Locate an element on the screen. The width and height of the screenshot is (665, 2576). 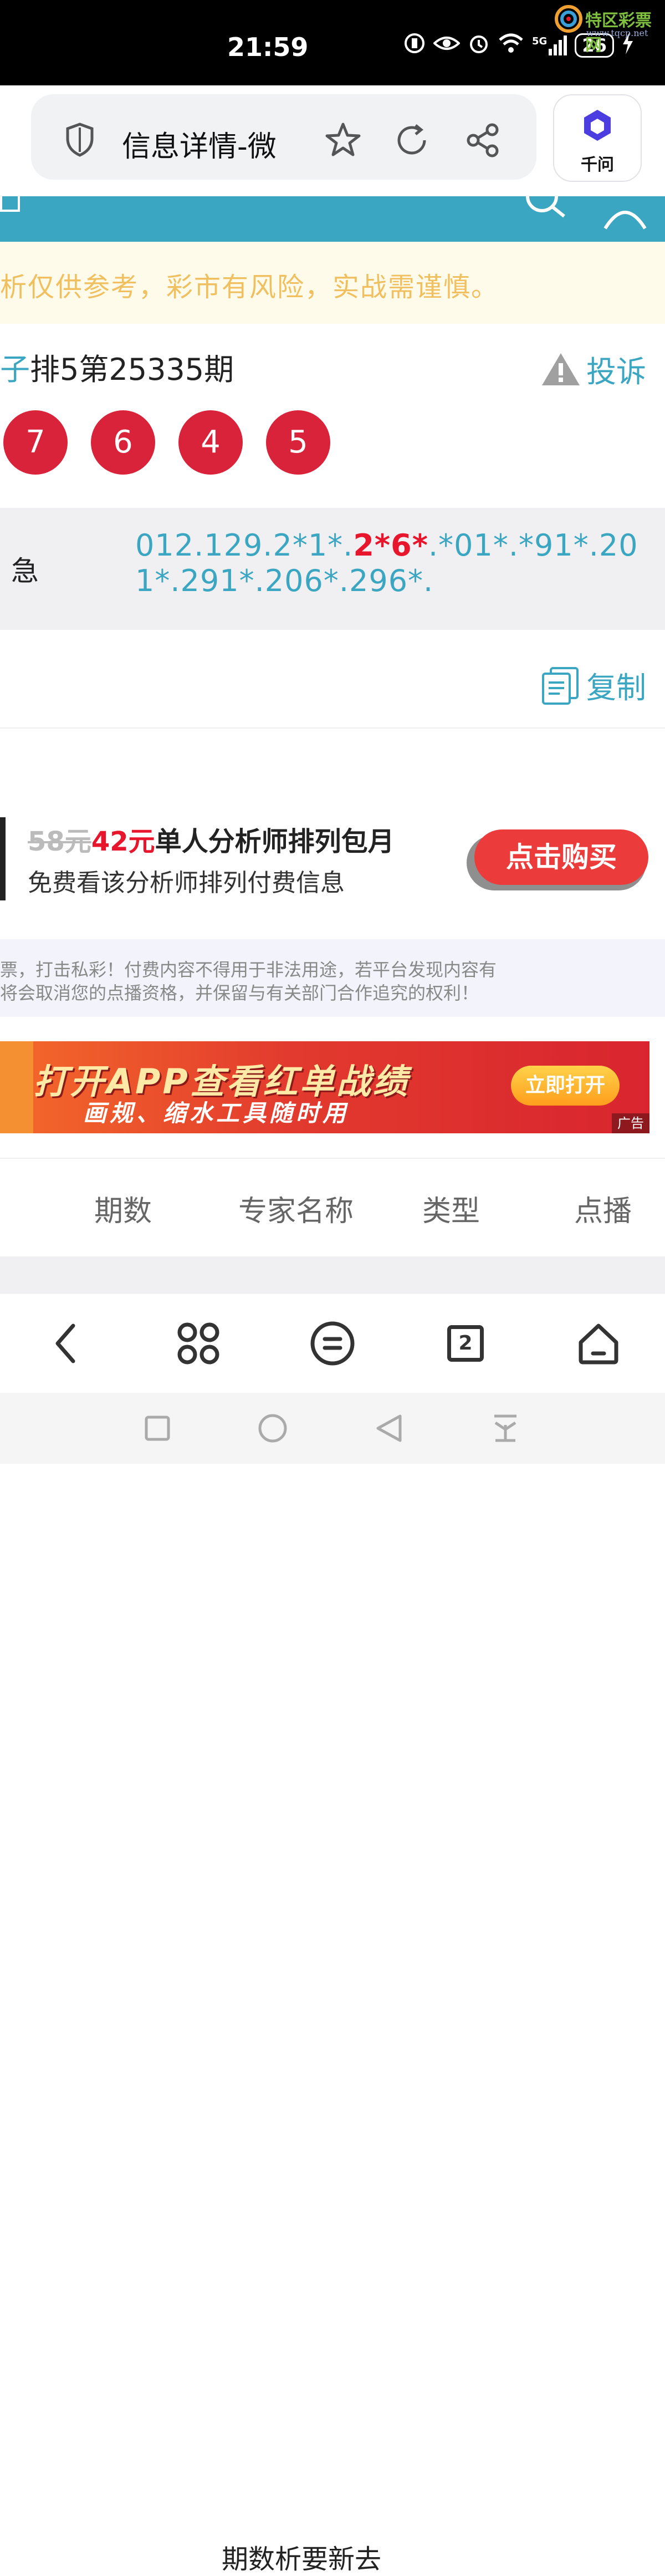
risk-notice: 析仅供参考，彩市有风险，实战需谨慎。 is located at coordinates (332, 283).